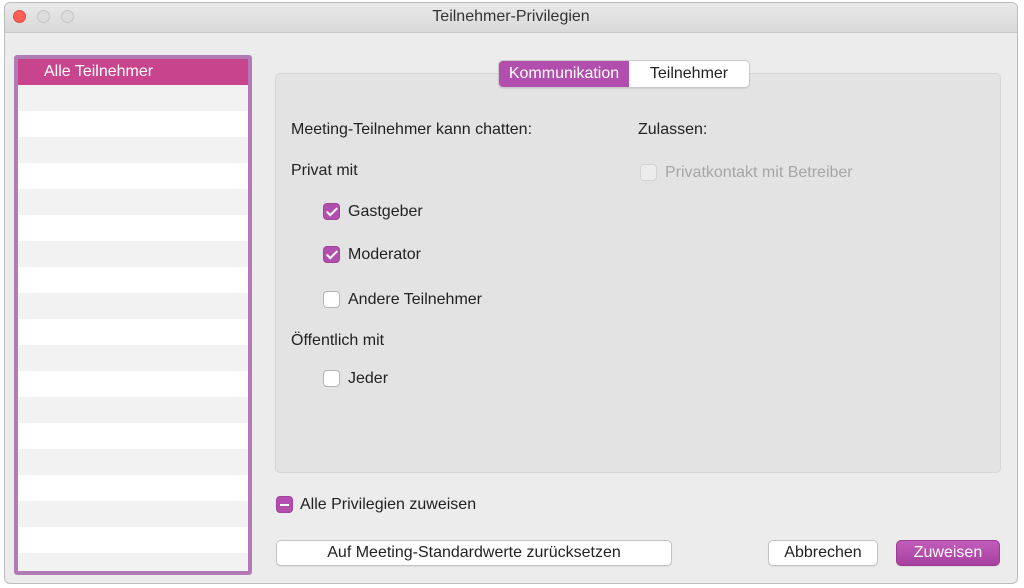  What do you see at coordinates (388, 505) in the screenshot?
I see `assign-all-label: Alle Privilegien zuweisen` at bounding box center [388, 505].